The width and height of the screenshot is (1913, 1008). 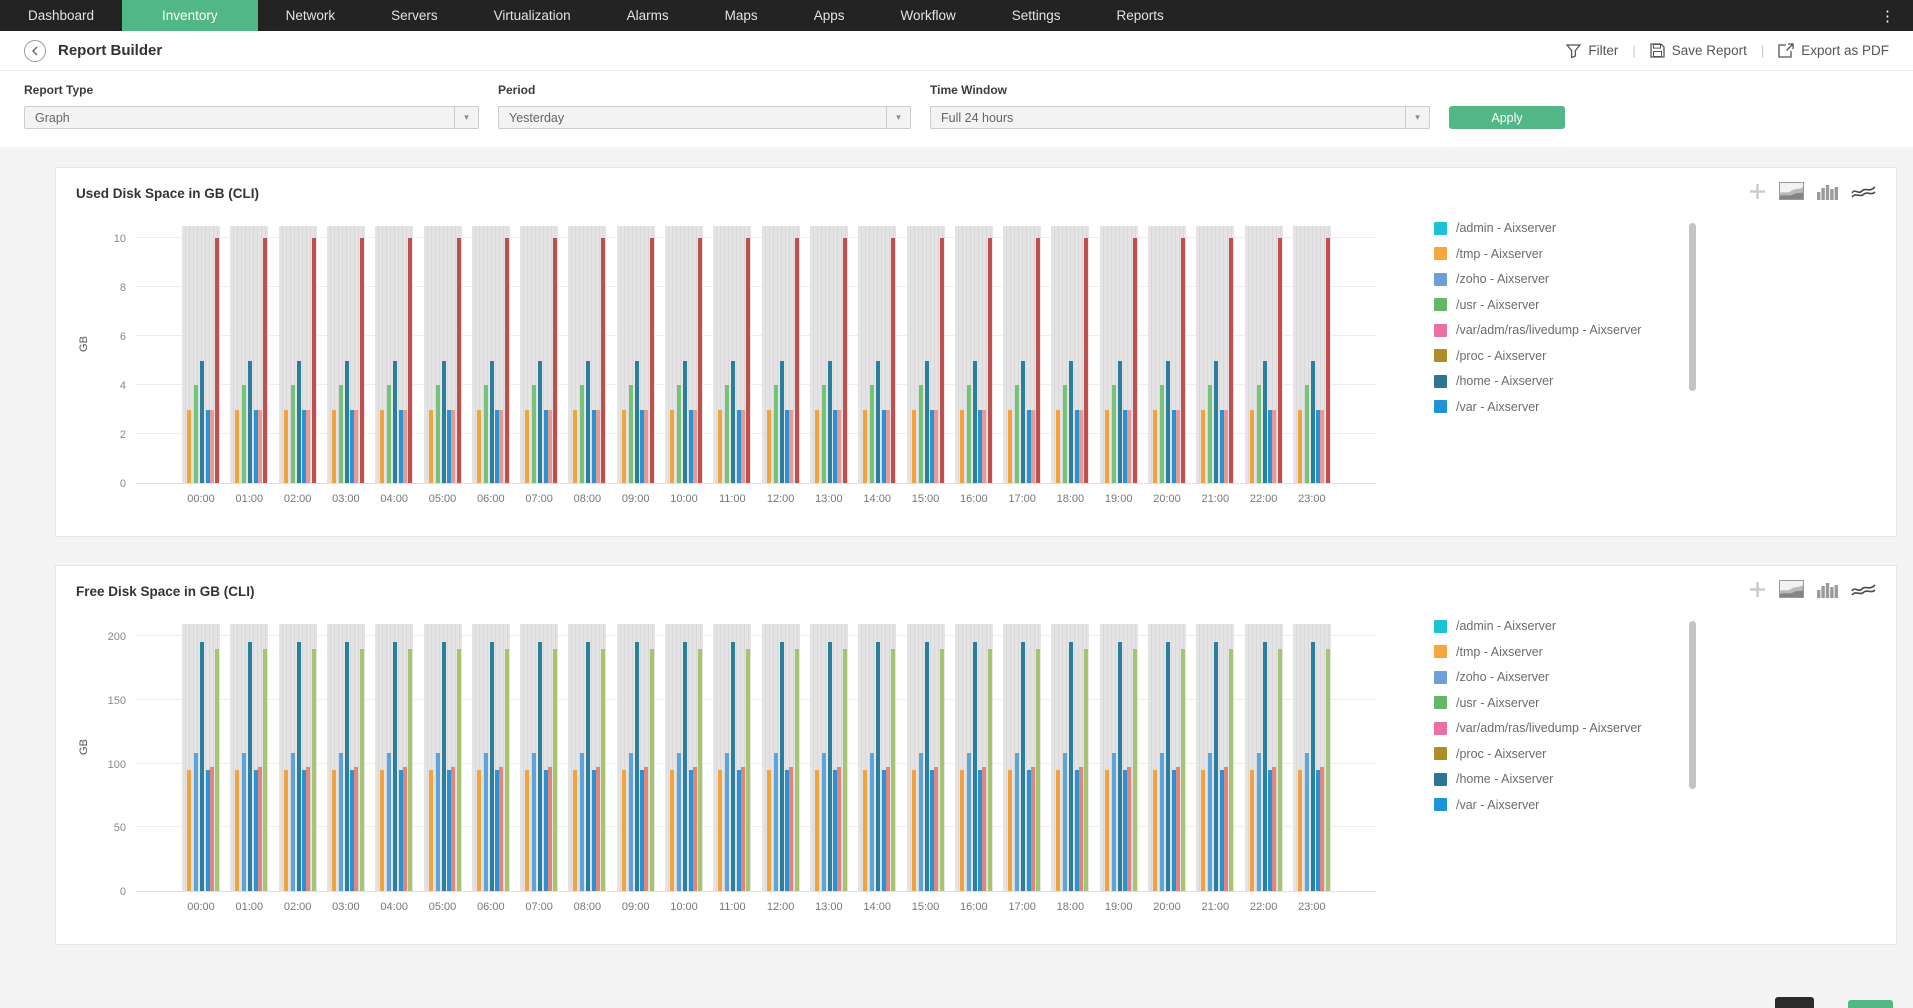 I want to click on x-tick-label: 09:00, so click(x=635, y=907).